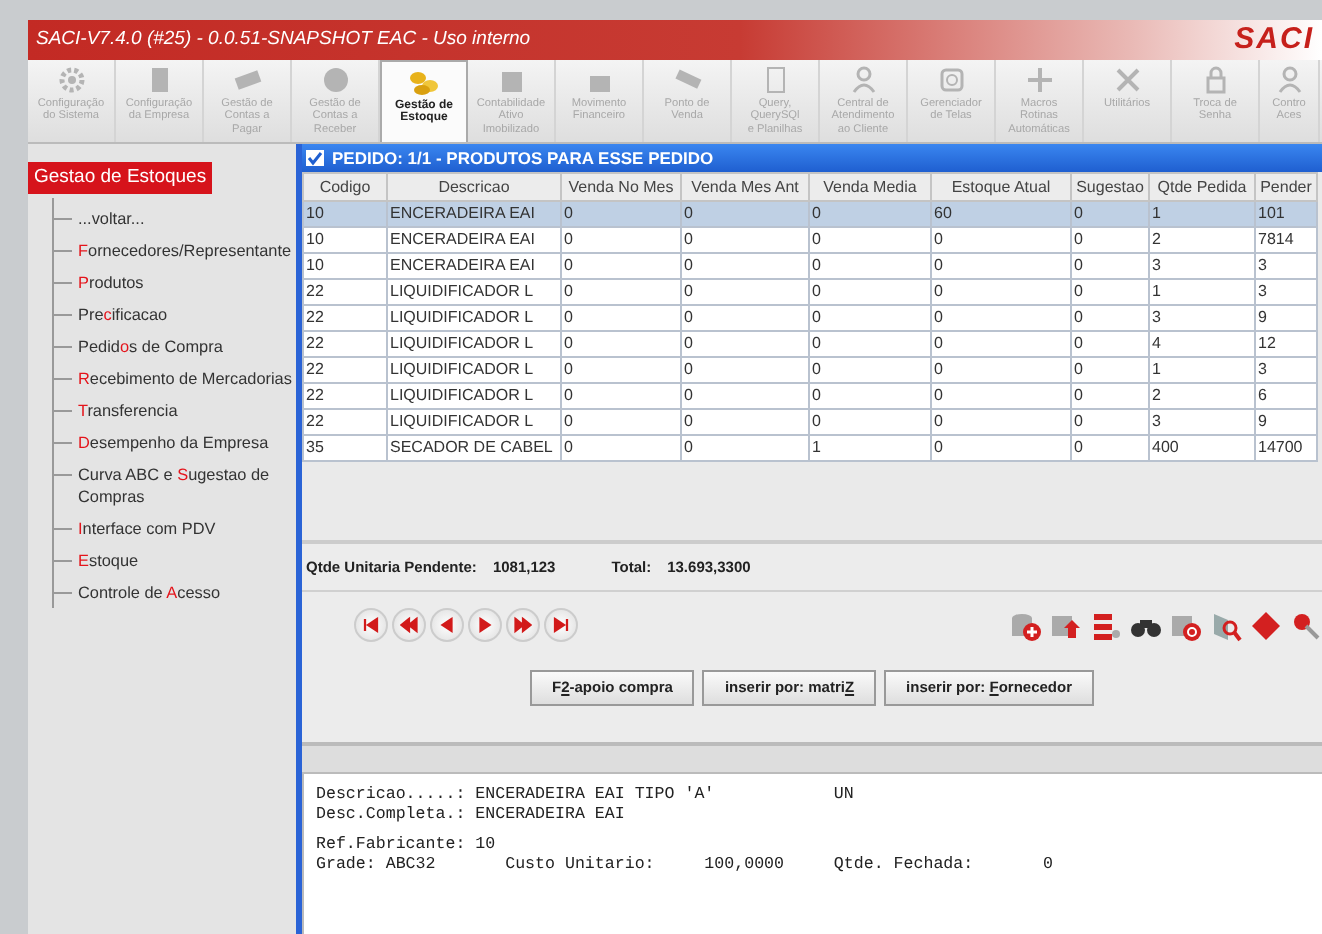 This screenshot has height=934, width=1322. Describe the element at coordinates (424, 82) in the screenshot. I see `coins-icon` at that location.